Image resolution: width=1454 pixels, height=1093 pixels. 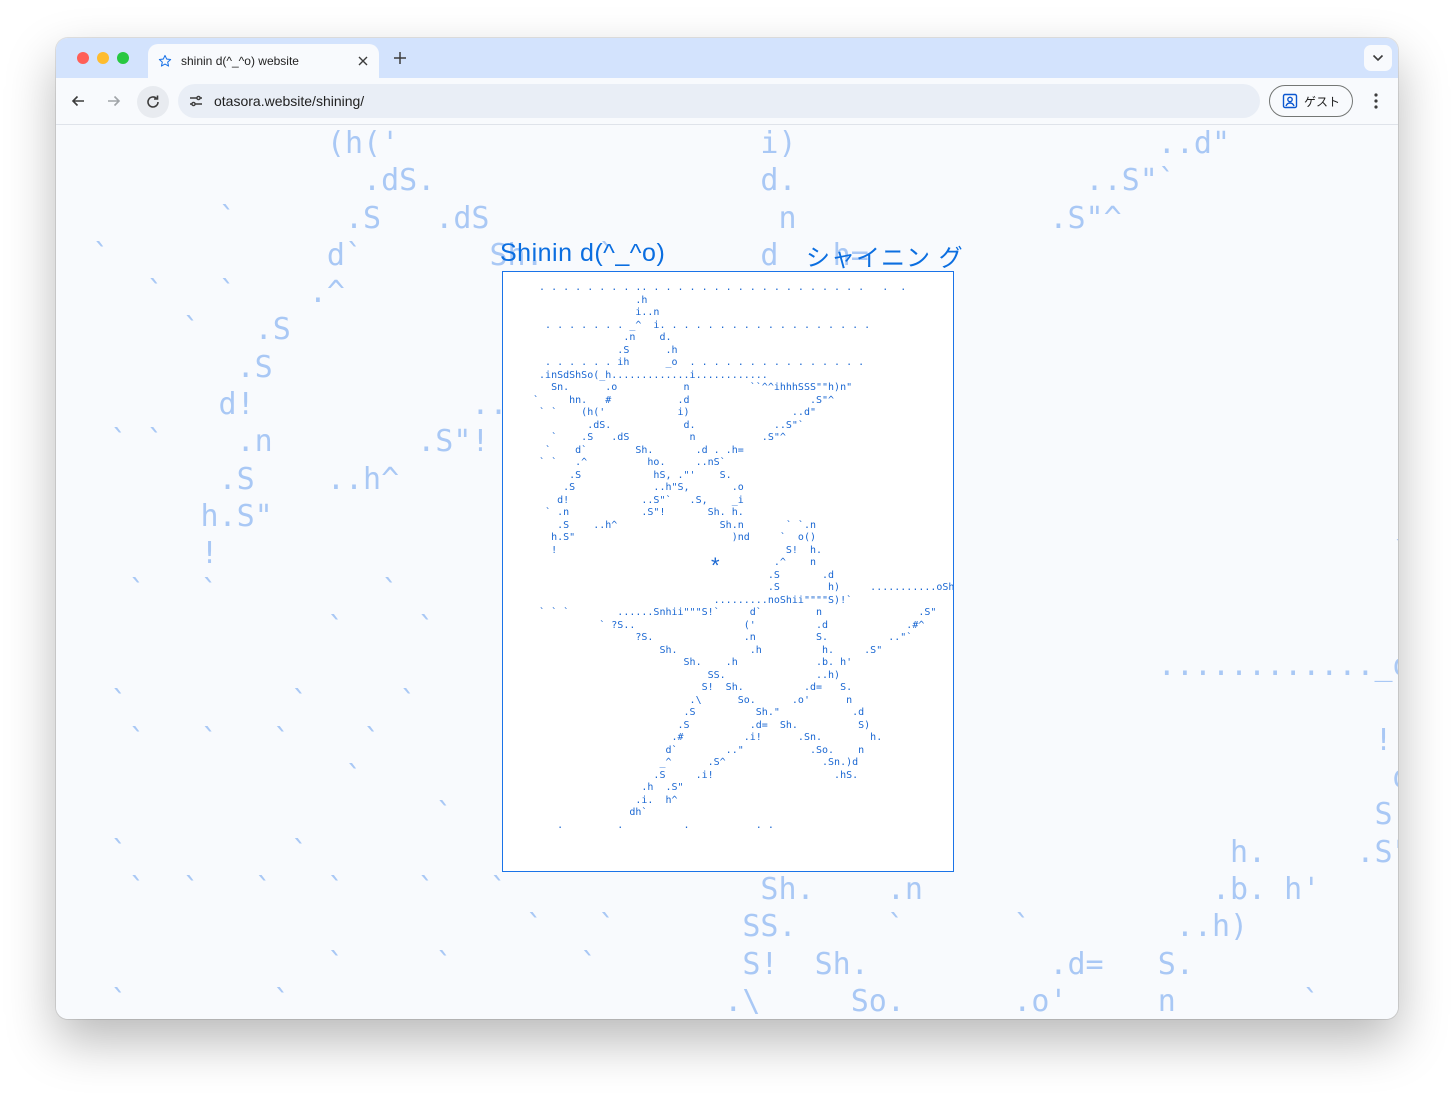 What do you see at coordinates (78, 101) in the screenshot?
I see `arrow-left-icon` at bounding box center [78, 101].